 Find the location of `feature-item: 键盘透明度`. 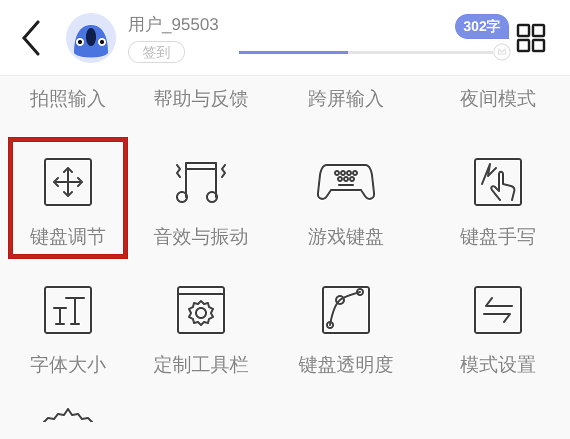

feature-item: 键盘透明度 is located at coordinates (346, 325).